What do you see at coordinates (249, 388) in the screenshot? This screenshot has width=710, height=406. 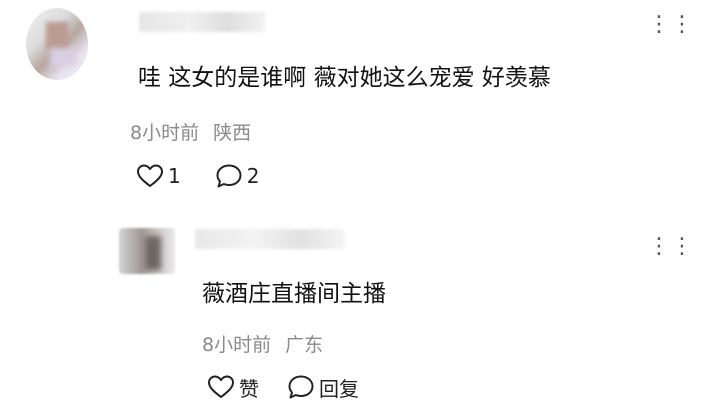 I see `reply-like-label: 赞` at bounding box center [249, 388].